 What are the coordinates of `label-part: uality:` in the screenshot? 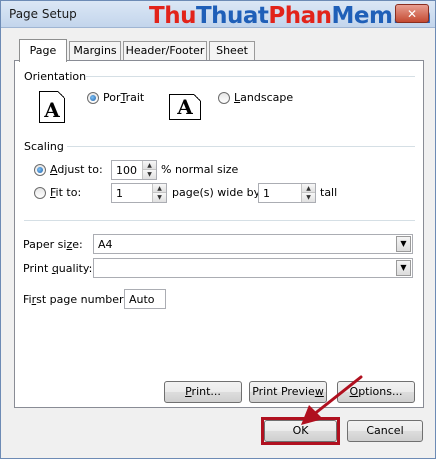 It's located at (75, 268).